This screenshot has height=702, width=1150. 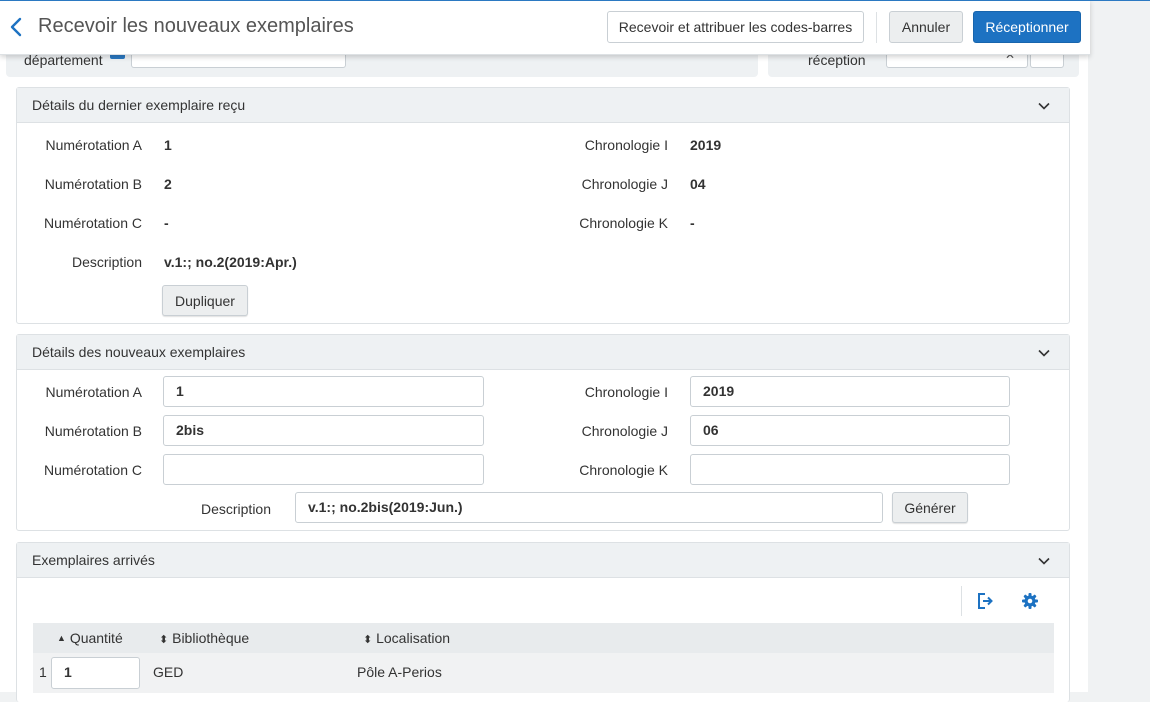 What do you see at coordinates (92, 470) in the screenshot?
I see `new-enum-c-label: Numérotation C` at bounding box center [92, 470].